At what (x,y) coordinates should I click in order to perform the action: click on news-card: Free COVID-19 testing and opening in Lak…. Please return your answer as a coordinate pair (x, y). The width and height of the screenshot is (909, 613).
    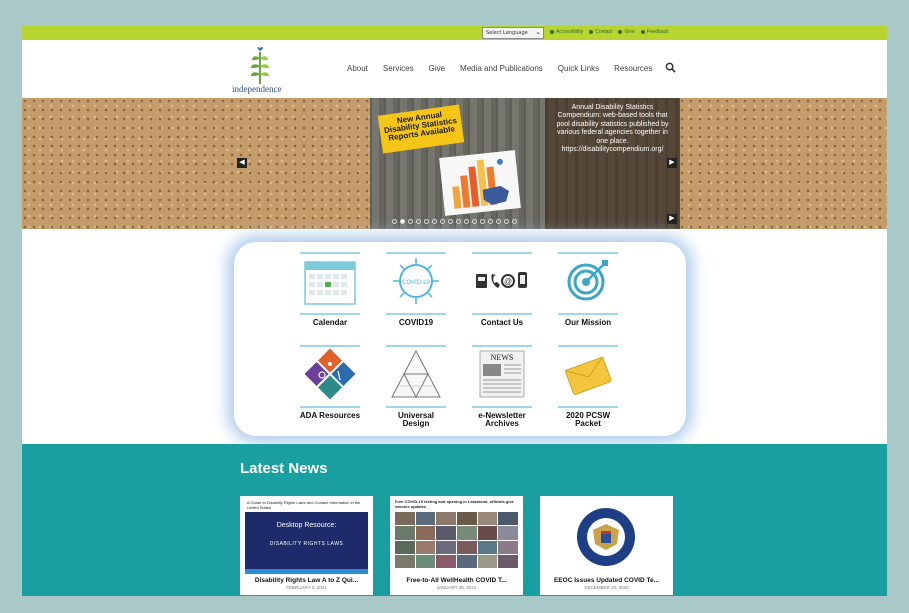
    Looking at the image, I should click on (456, 545).